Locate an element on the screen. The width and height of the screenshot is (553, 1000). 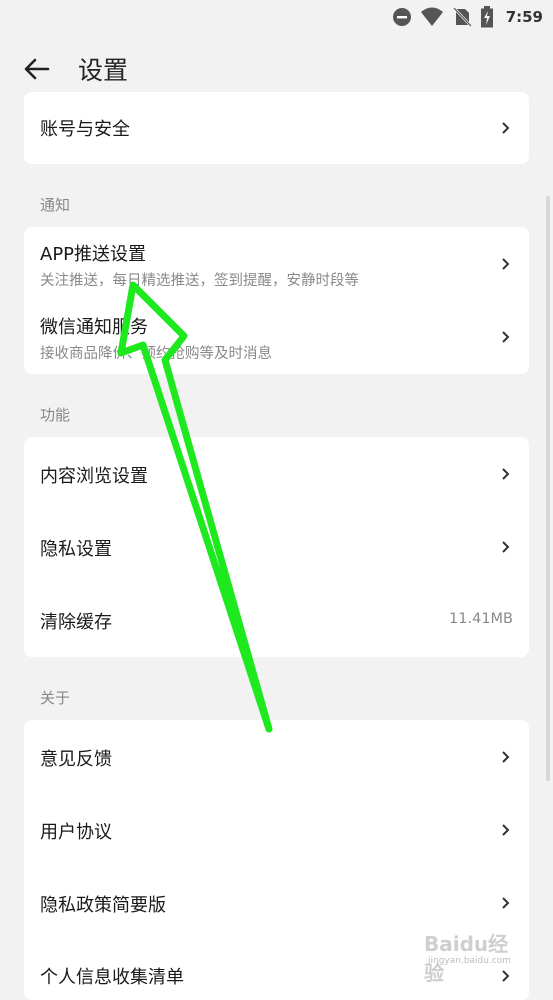
no-sim-icon is located at coordinates (462, 17).